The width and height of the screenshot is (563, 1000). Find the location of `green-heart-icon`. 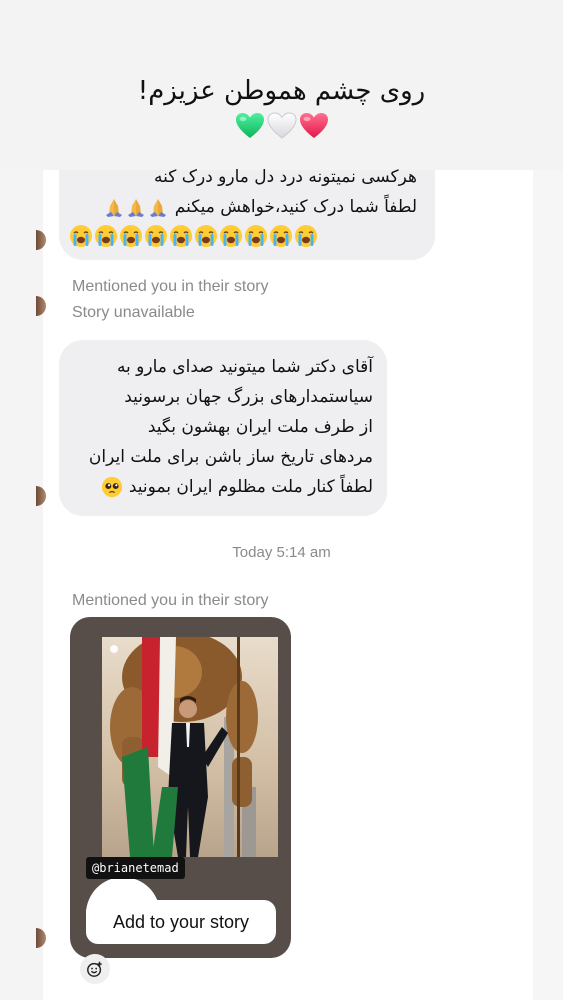

green-heart-icon is located at coordinates (249, 125).